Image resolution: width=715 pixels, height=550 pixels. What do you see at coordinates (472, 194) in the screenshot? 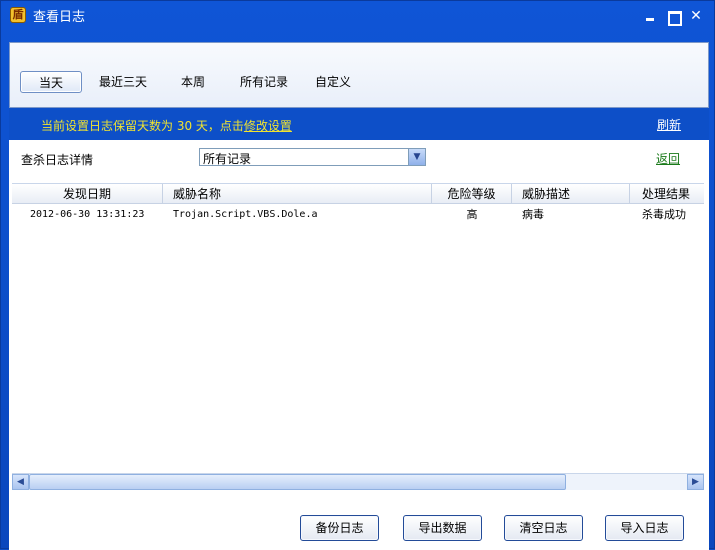
I see `column-risk-level: 危险等级` at bounding box center [472, 194].